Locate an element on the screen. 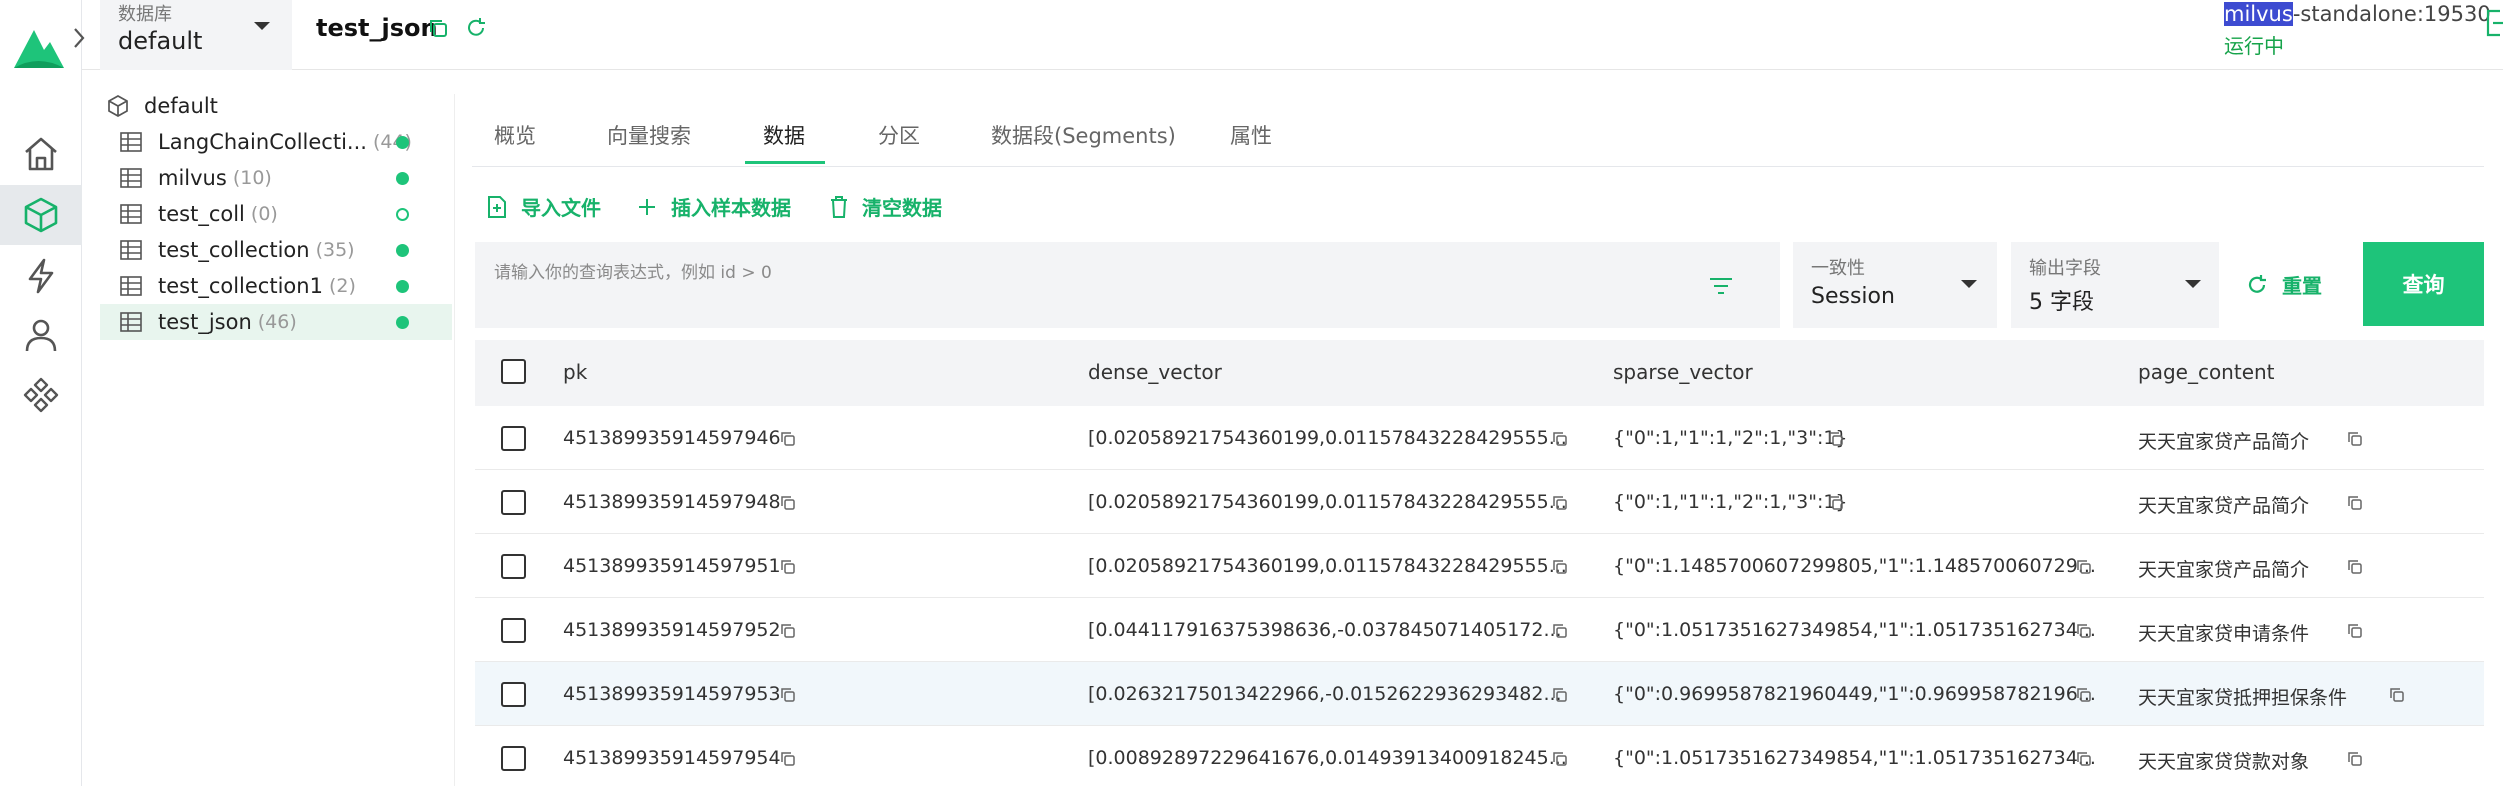  table-cell-page-content: 天天宜家贷申请条件 is located at coordinates (2224, 634).